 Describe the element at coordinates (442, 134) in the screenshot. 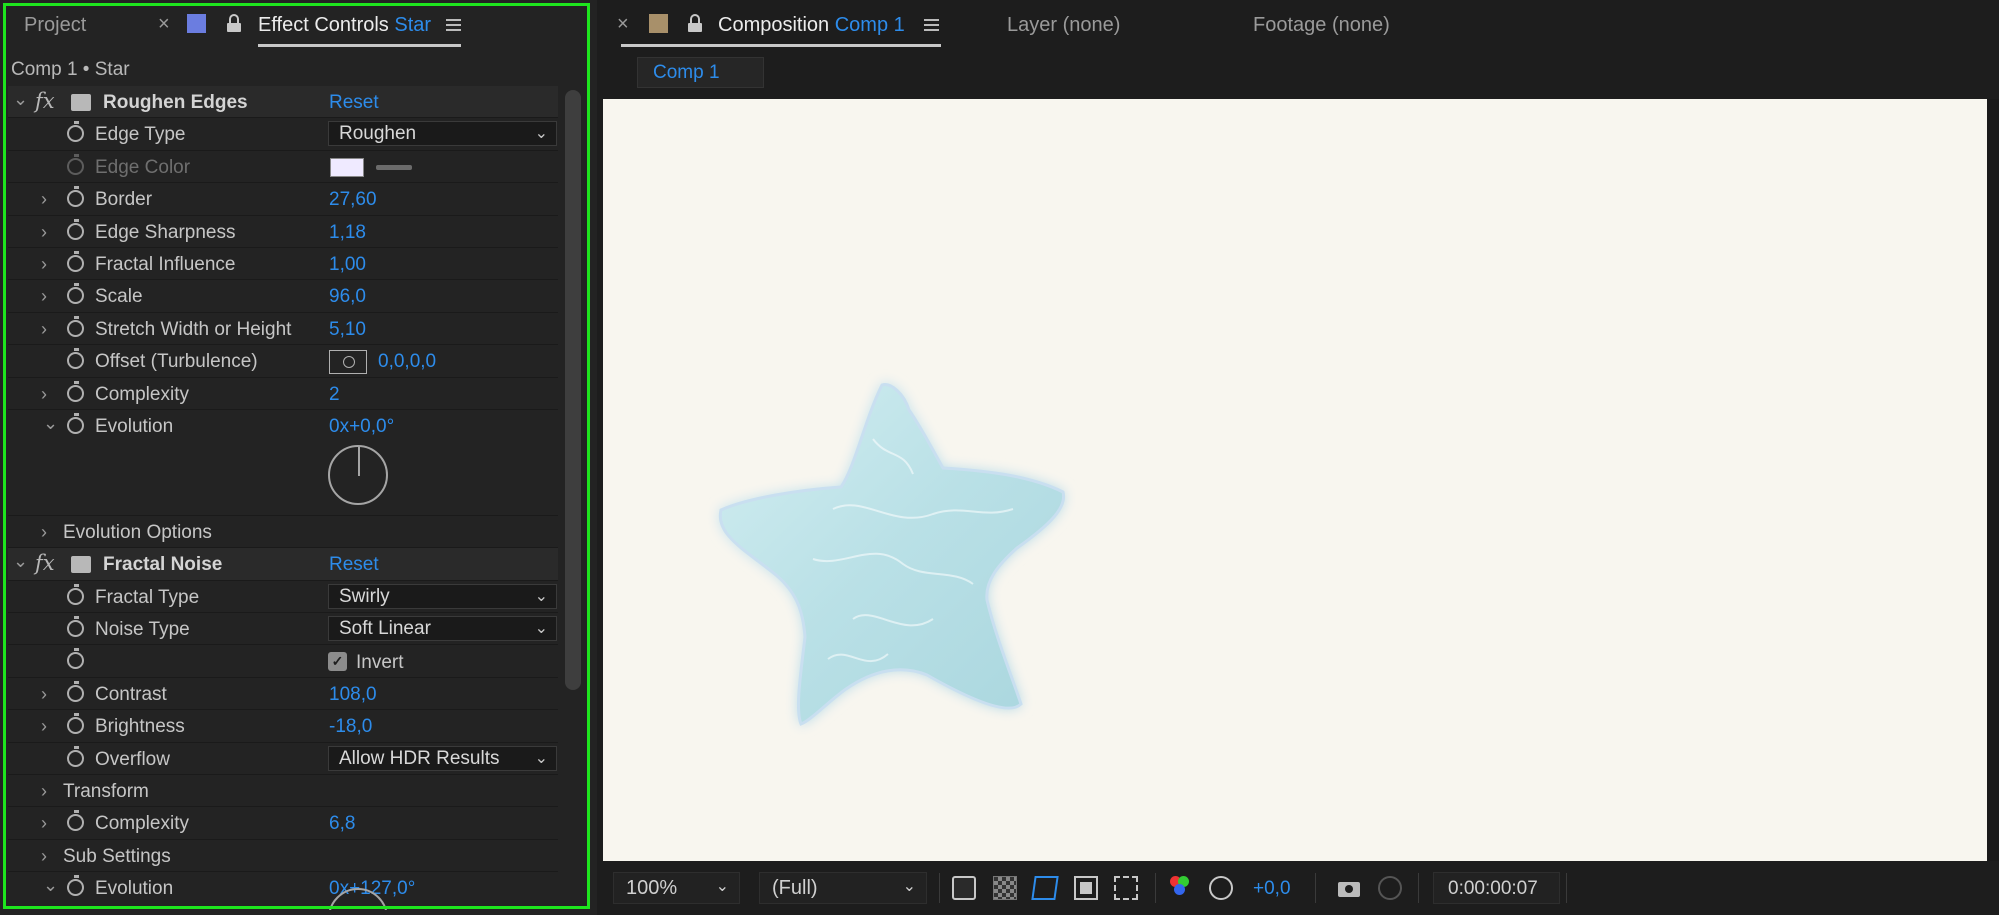

I see `edge-type-dropdown: Roughen ⌄` at that location.